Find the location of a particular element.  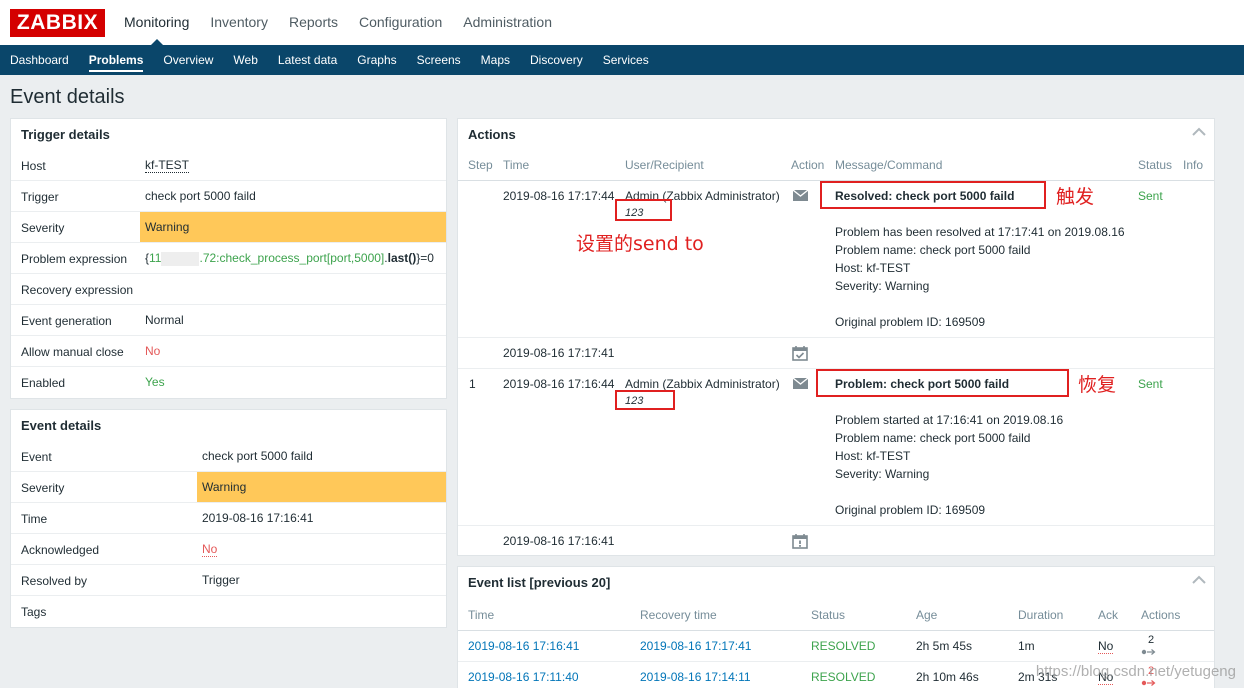

severity-badge: Warning is located at coordinates (293, 227).